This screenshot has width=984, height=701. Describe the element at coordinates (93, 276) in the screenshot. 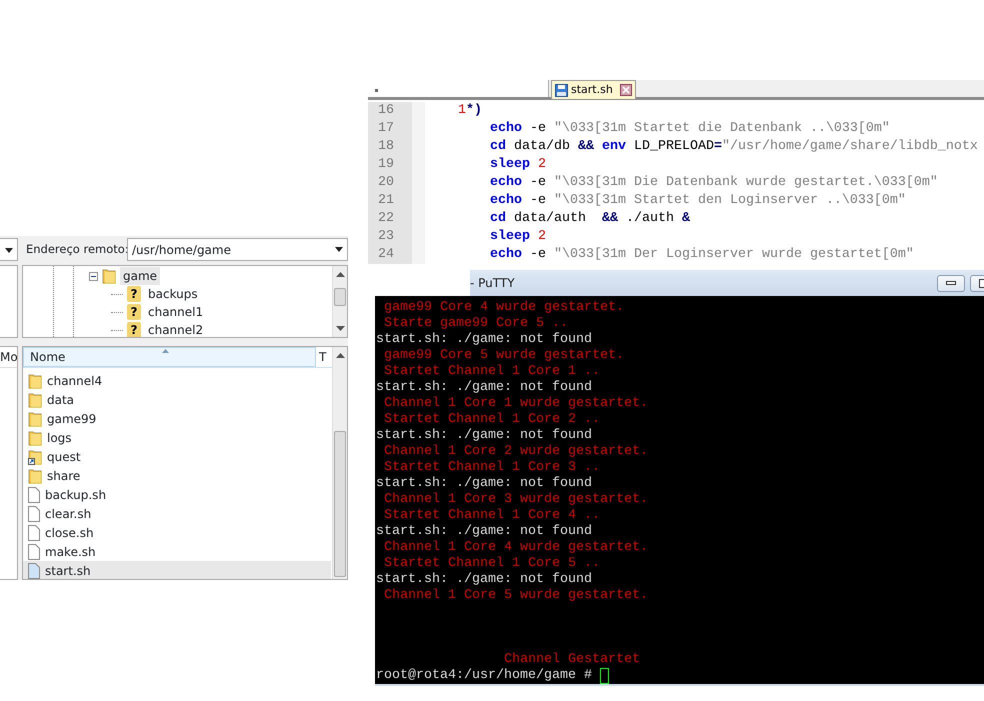

I see `expander-button` at that location.